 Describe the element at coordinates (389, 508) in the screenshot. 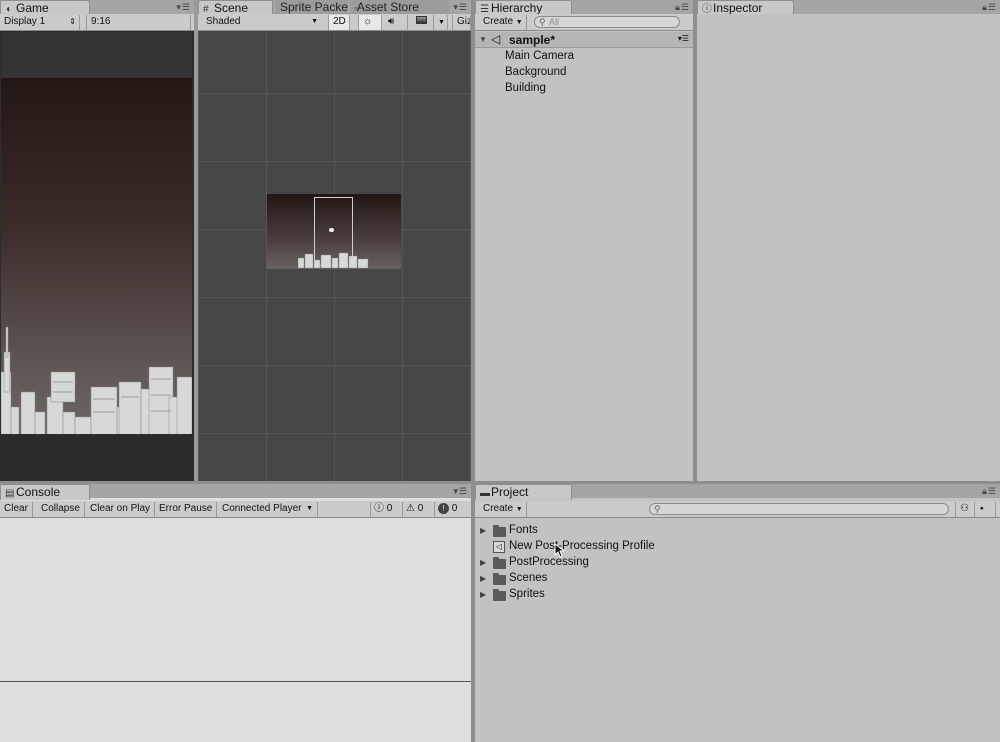

I see `info-count: 0` at that location.